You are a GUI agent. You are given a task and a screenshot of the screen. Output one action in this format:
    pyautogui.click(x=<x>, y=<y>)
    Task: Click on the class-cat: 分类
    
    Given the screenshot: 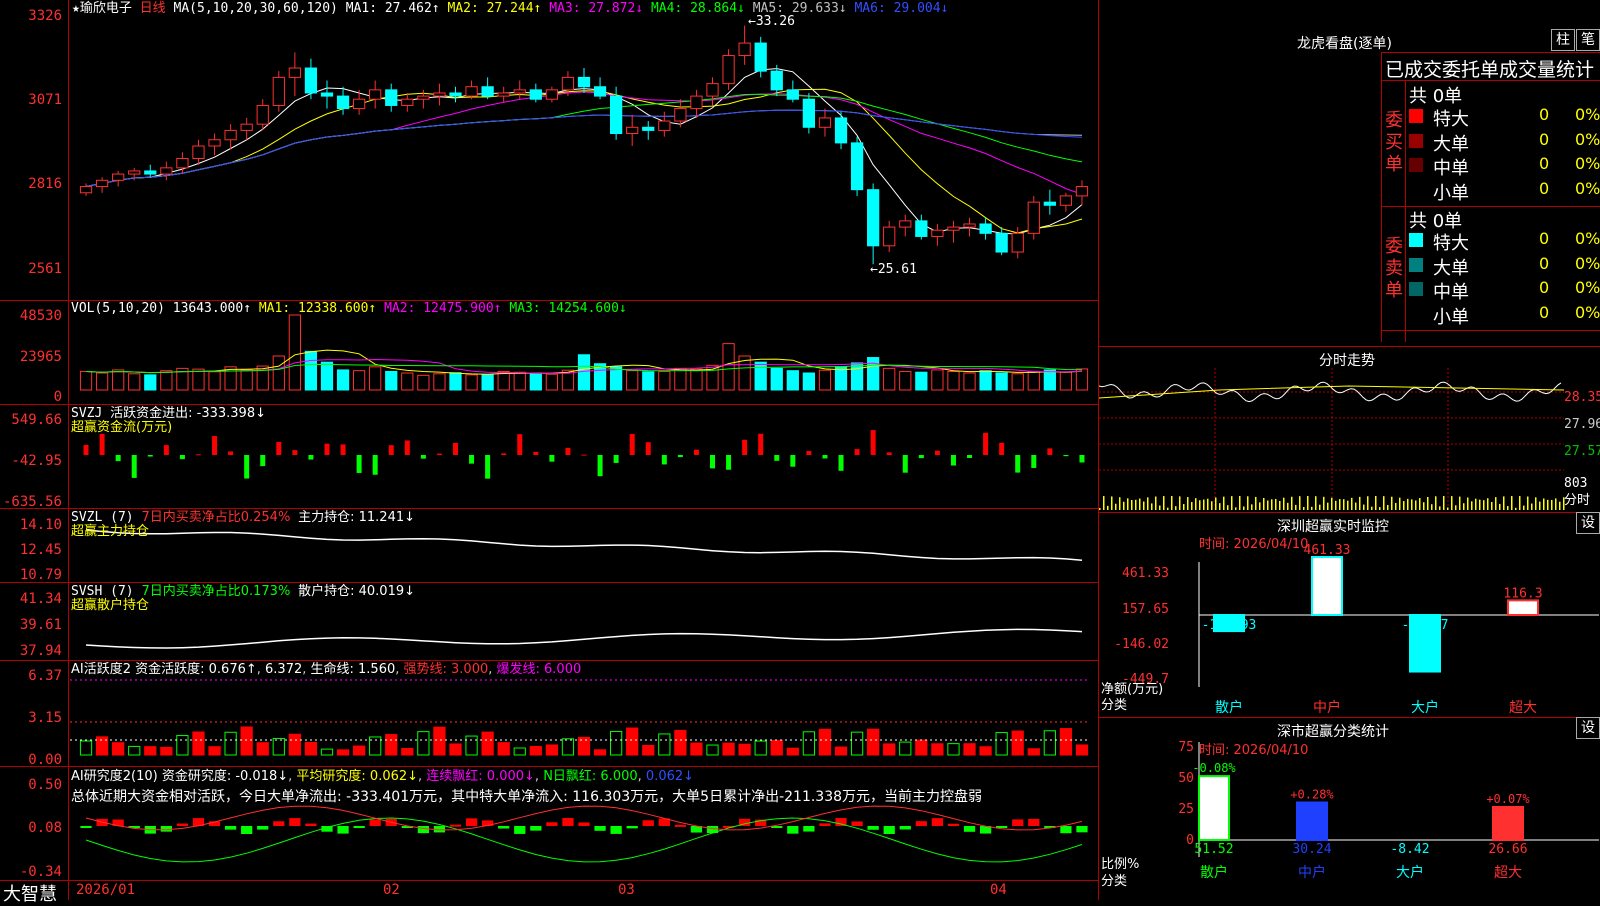 What is the action you would take?
    pyautogui.click(x=1114, y=881)
    